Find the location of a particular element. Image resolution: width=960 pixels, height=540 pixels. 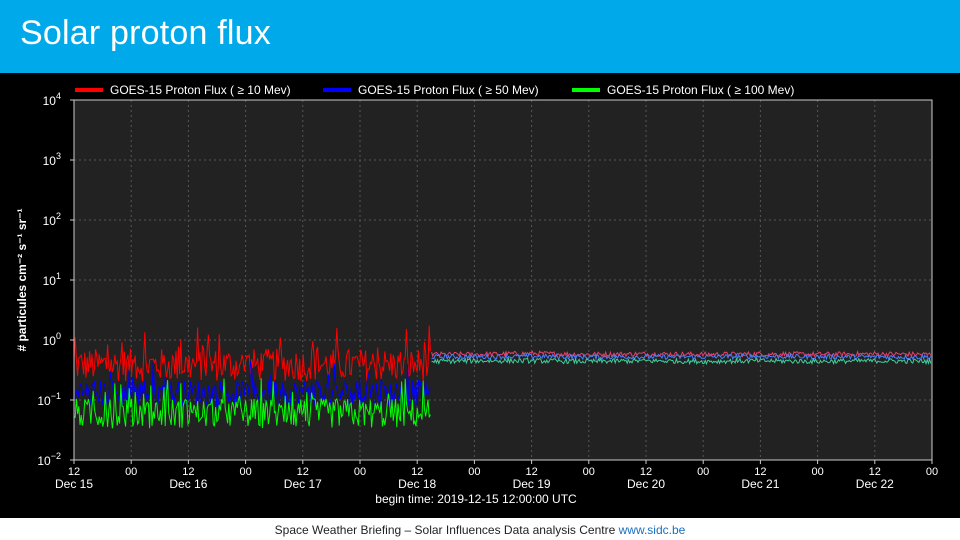

y-axis-ticks: 104 103 102 101 100 10−1 10−2 is located at coordinates (55, 279).